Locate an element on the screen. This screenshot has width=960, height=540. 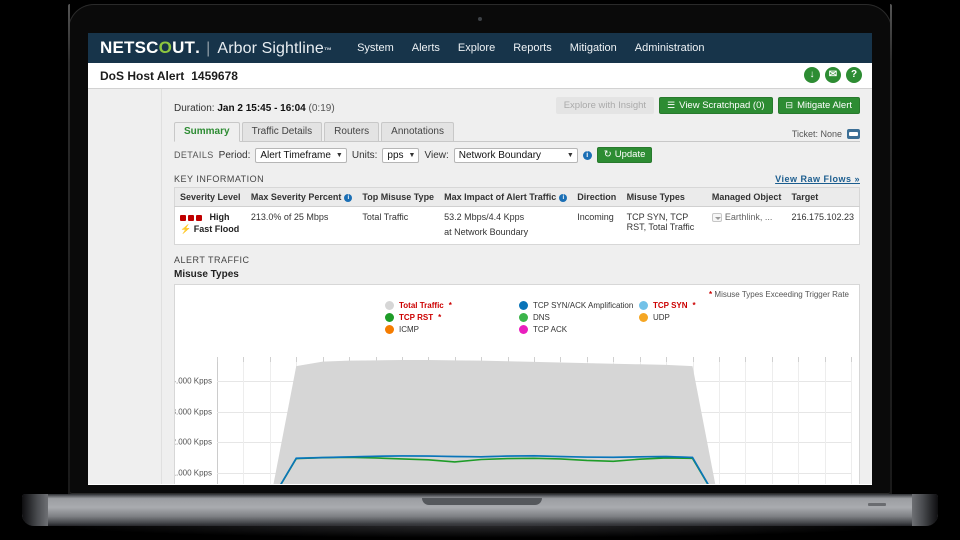
units-value: pps is located at coordinates (395, 155).